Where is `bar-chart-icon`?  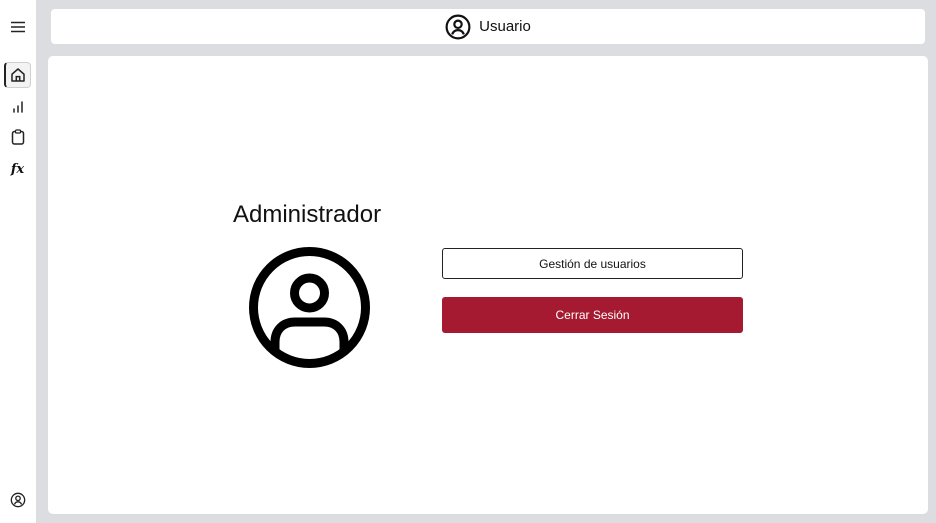 bar-chart-icon is located at coordinates (17, 107).